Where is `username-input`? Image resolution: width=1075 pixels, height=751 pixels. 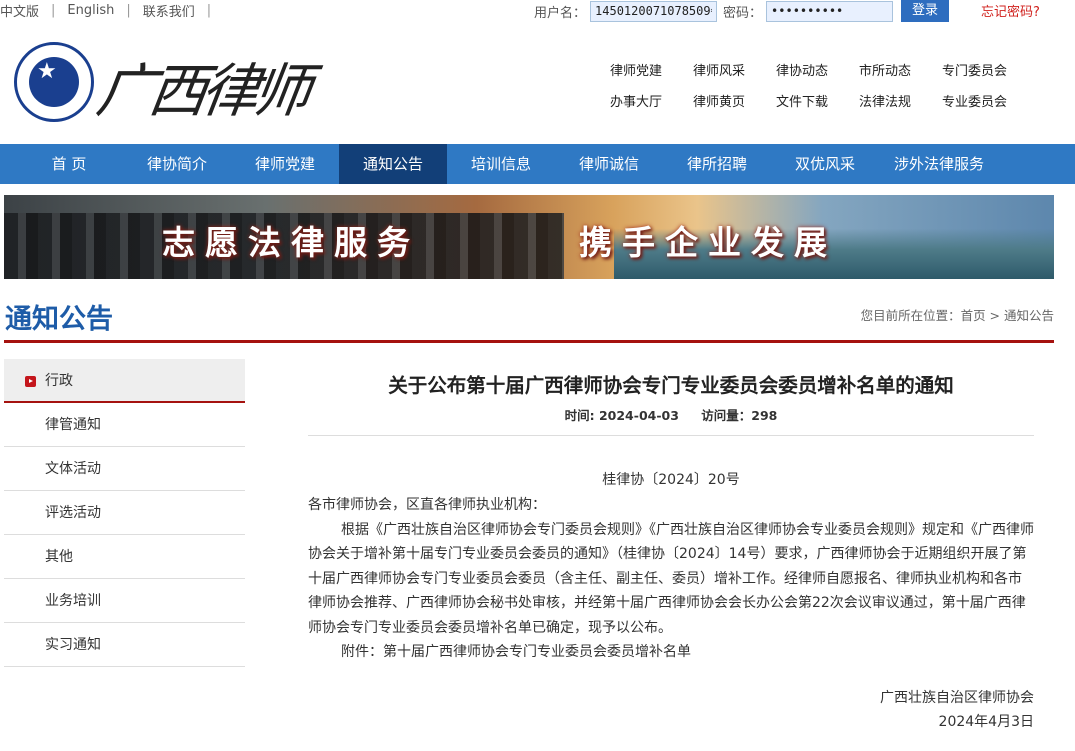
username-input is located at coordinates (654, 11).